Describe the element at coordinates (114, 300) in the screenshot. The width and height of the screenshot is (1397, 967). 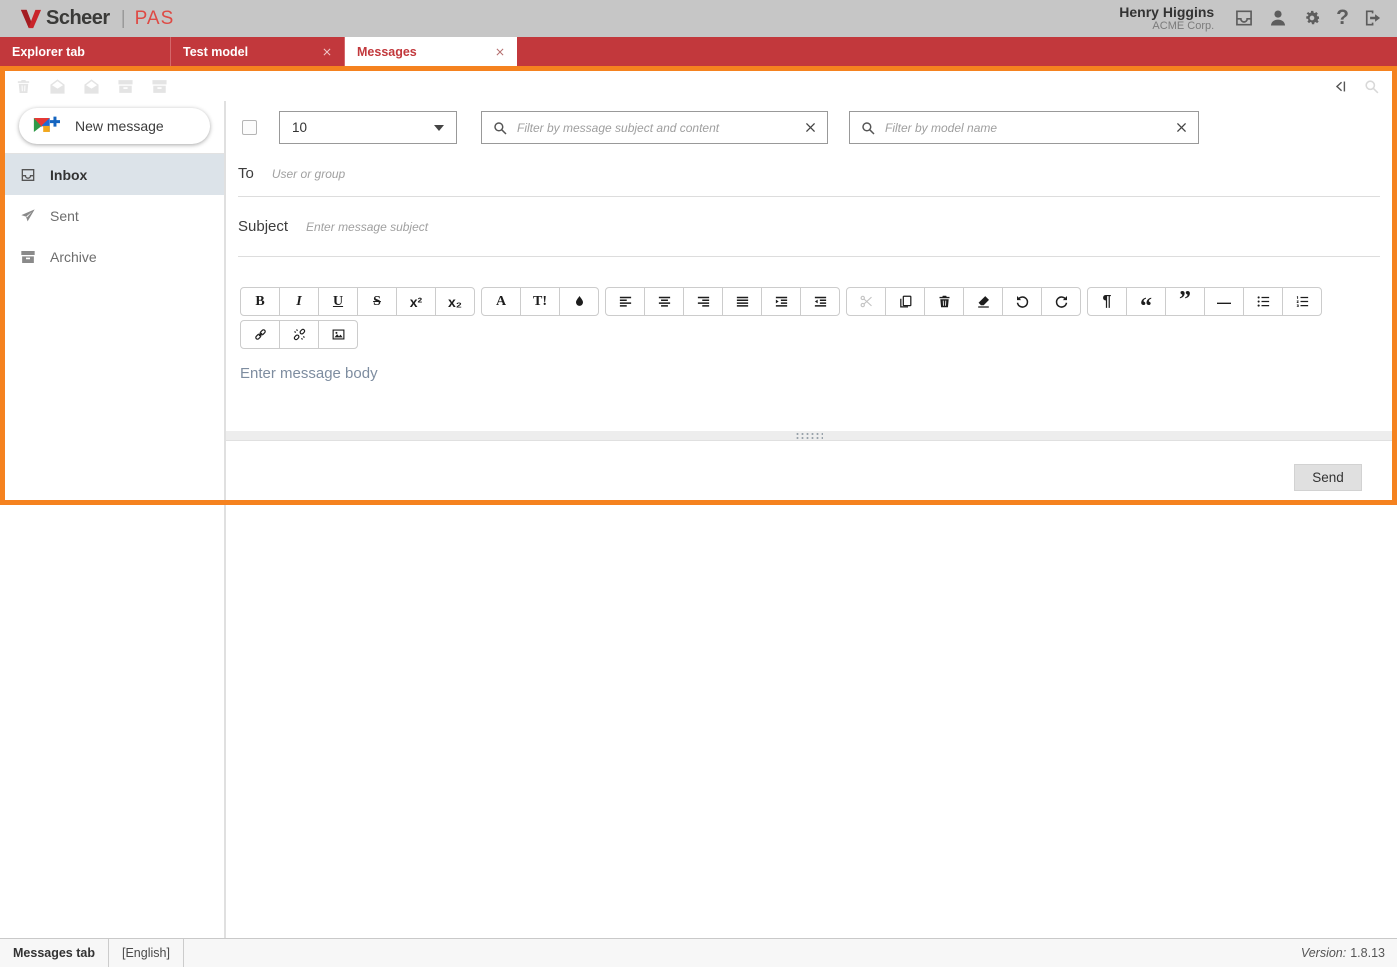
I see `messages-sidebar: New message Inbox Sent Archive` at that location.